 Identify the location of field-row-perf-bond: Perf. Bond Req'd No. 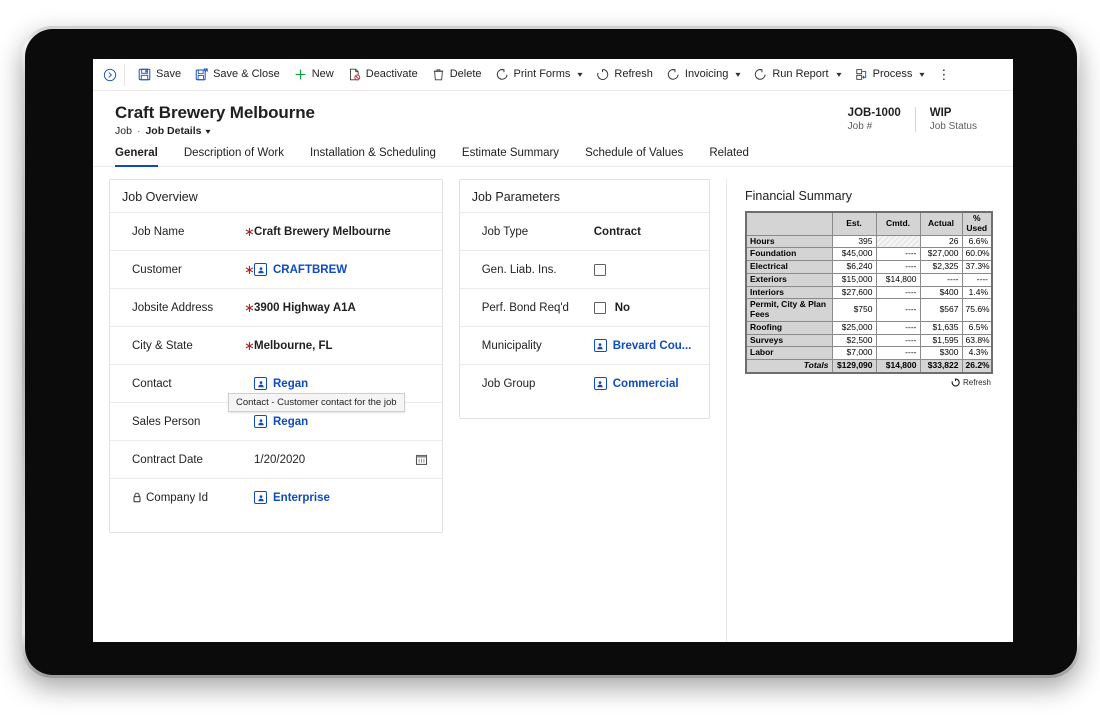
(584, 307).